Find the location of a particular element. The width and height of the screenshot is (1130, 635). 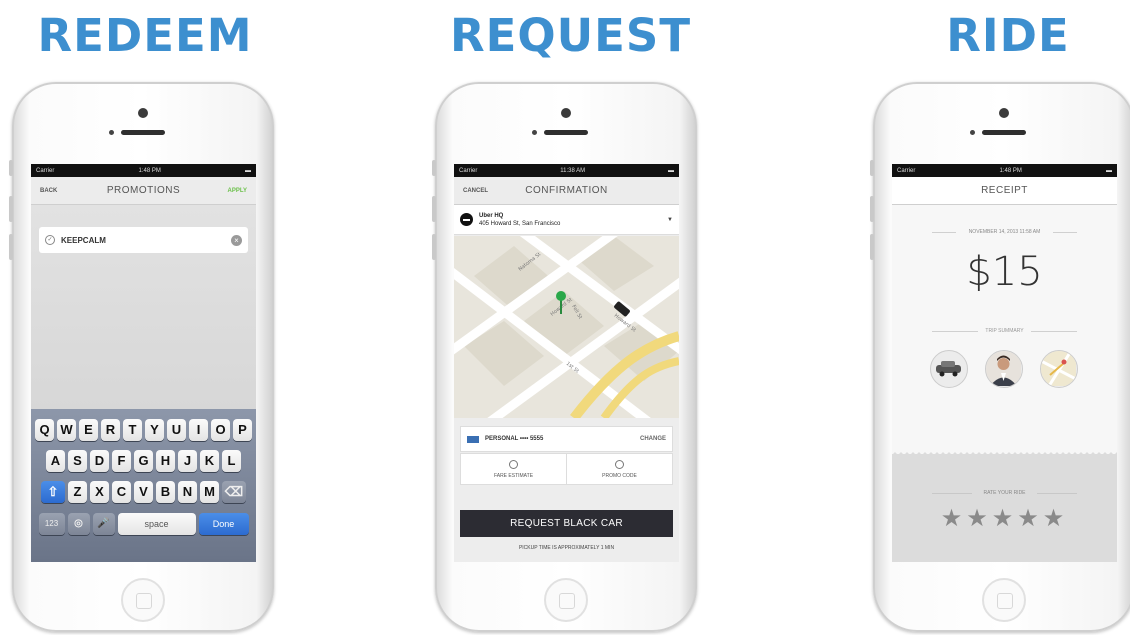

key-p: P is located at coordinates (242, 430).